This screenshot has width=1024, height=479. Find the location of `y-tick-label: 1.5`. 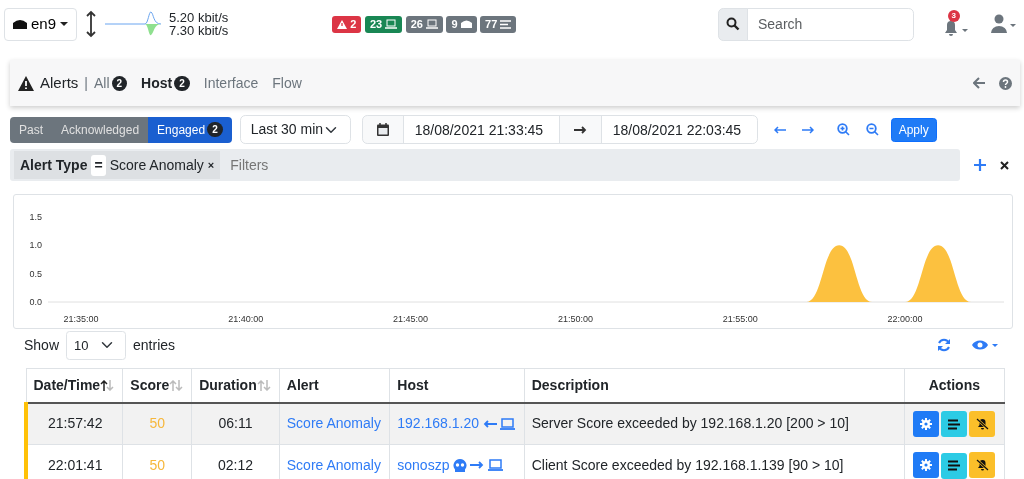

y-tick-label: 1.5 is located at coordinates (35, 217).